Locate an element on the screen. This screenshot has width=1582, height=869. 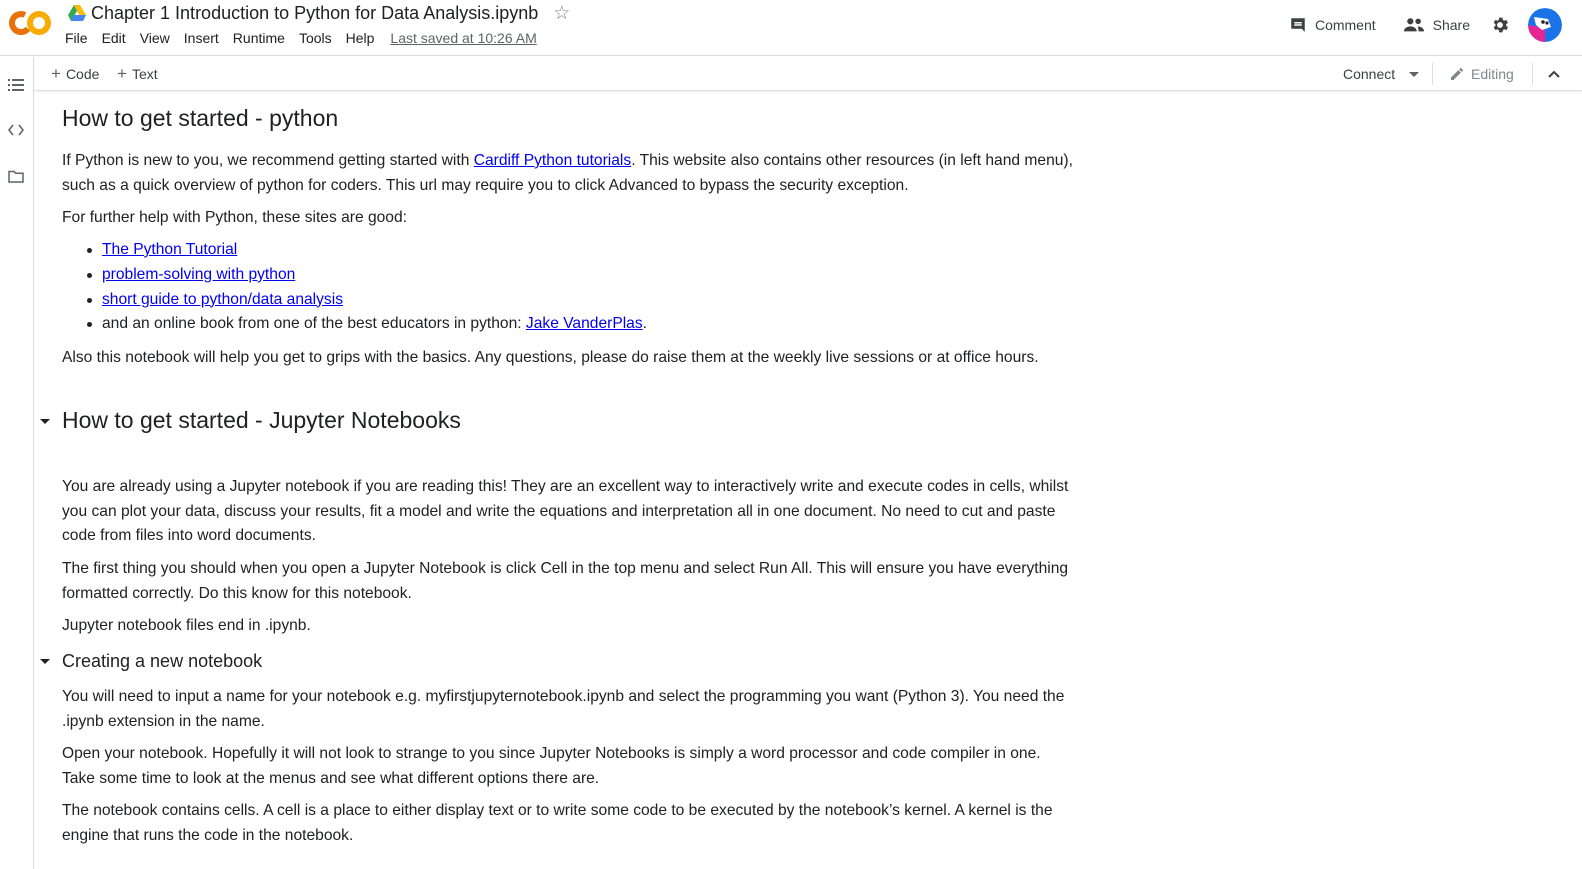
notebook-toolbar: + Code + Text Connect Editing is located at coordinates (808, 74).